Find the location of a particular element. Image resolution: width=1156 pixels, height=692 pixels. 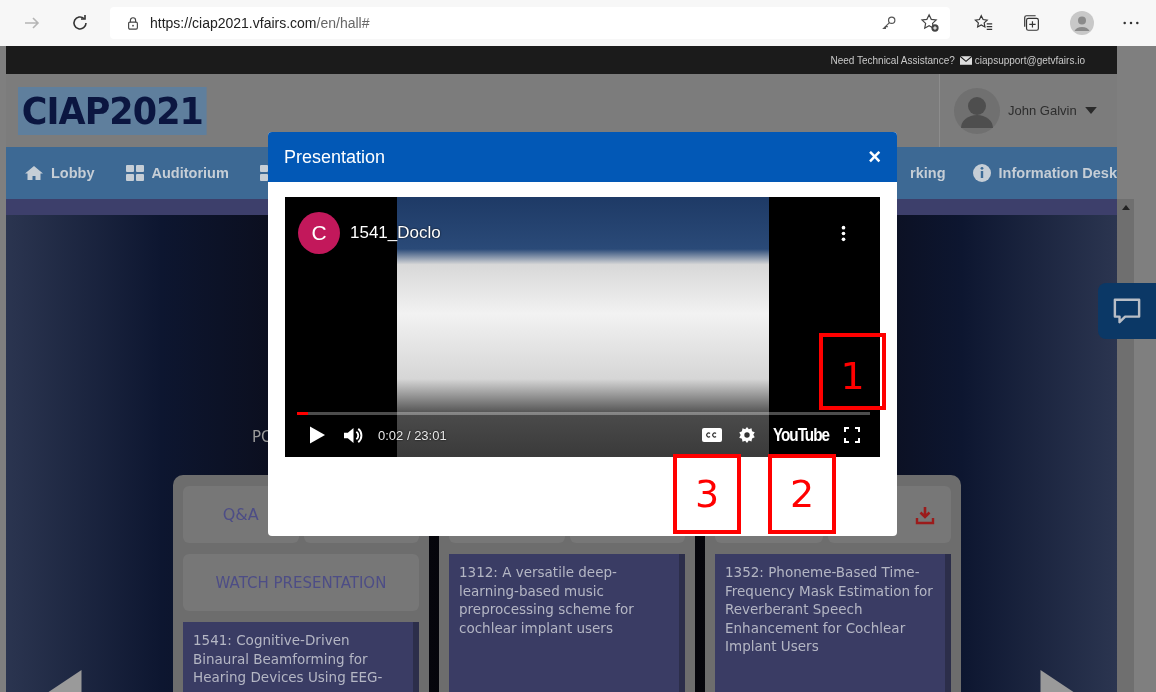

grid-icon is located at coordinates (134, 173).